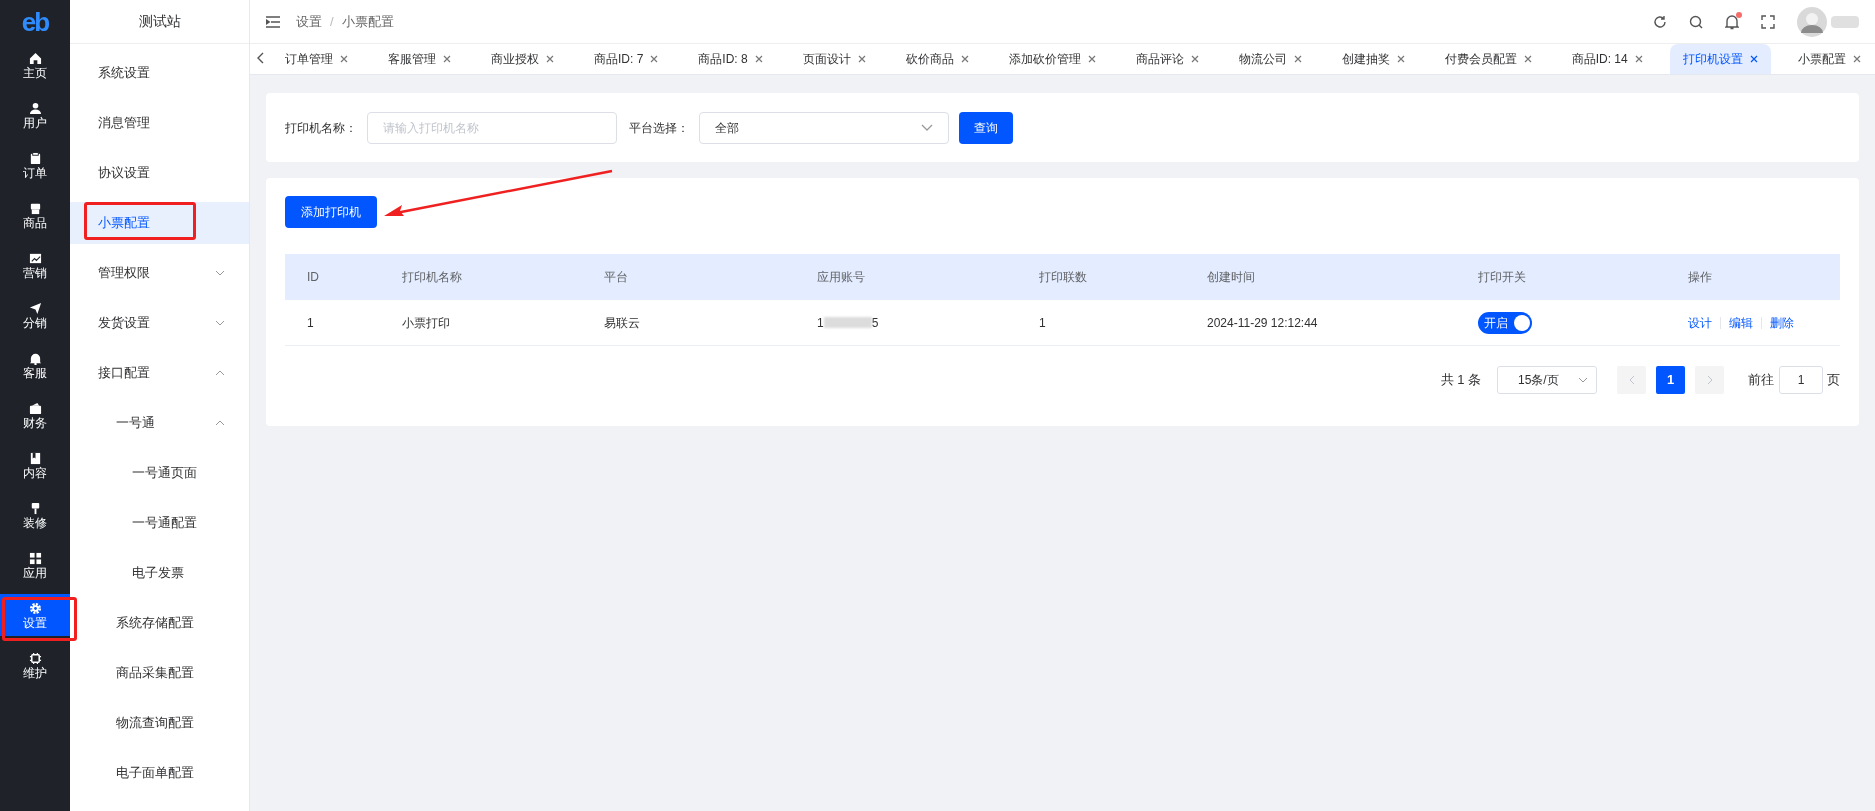 This screenshot has height=811, width=1875. I want to click on chevron-down-icon, so click(220, 323).